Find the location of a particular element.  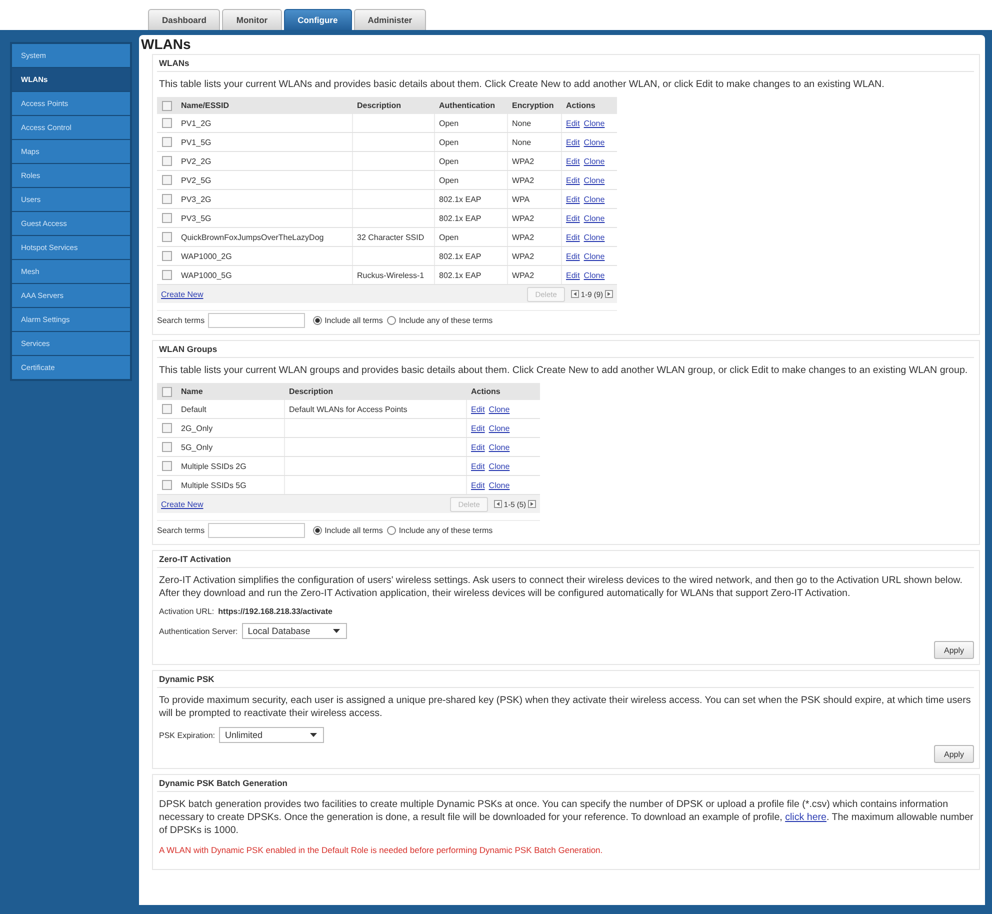

description-text: To provide maximum security, each user is assigned a unique pre-shared key (PSK) when they activate their wireless access. You can set when the PSK should expire, at which time users will be prompted to reactivate their wireless access. is located at coordinates (565, 707).